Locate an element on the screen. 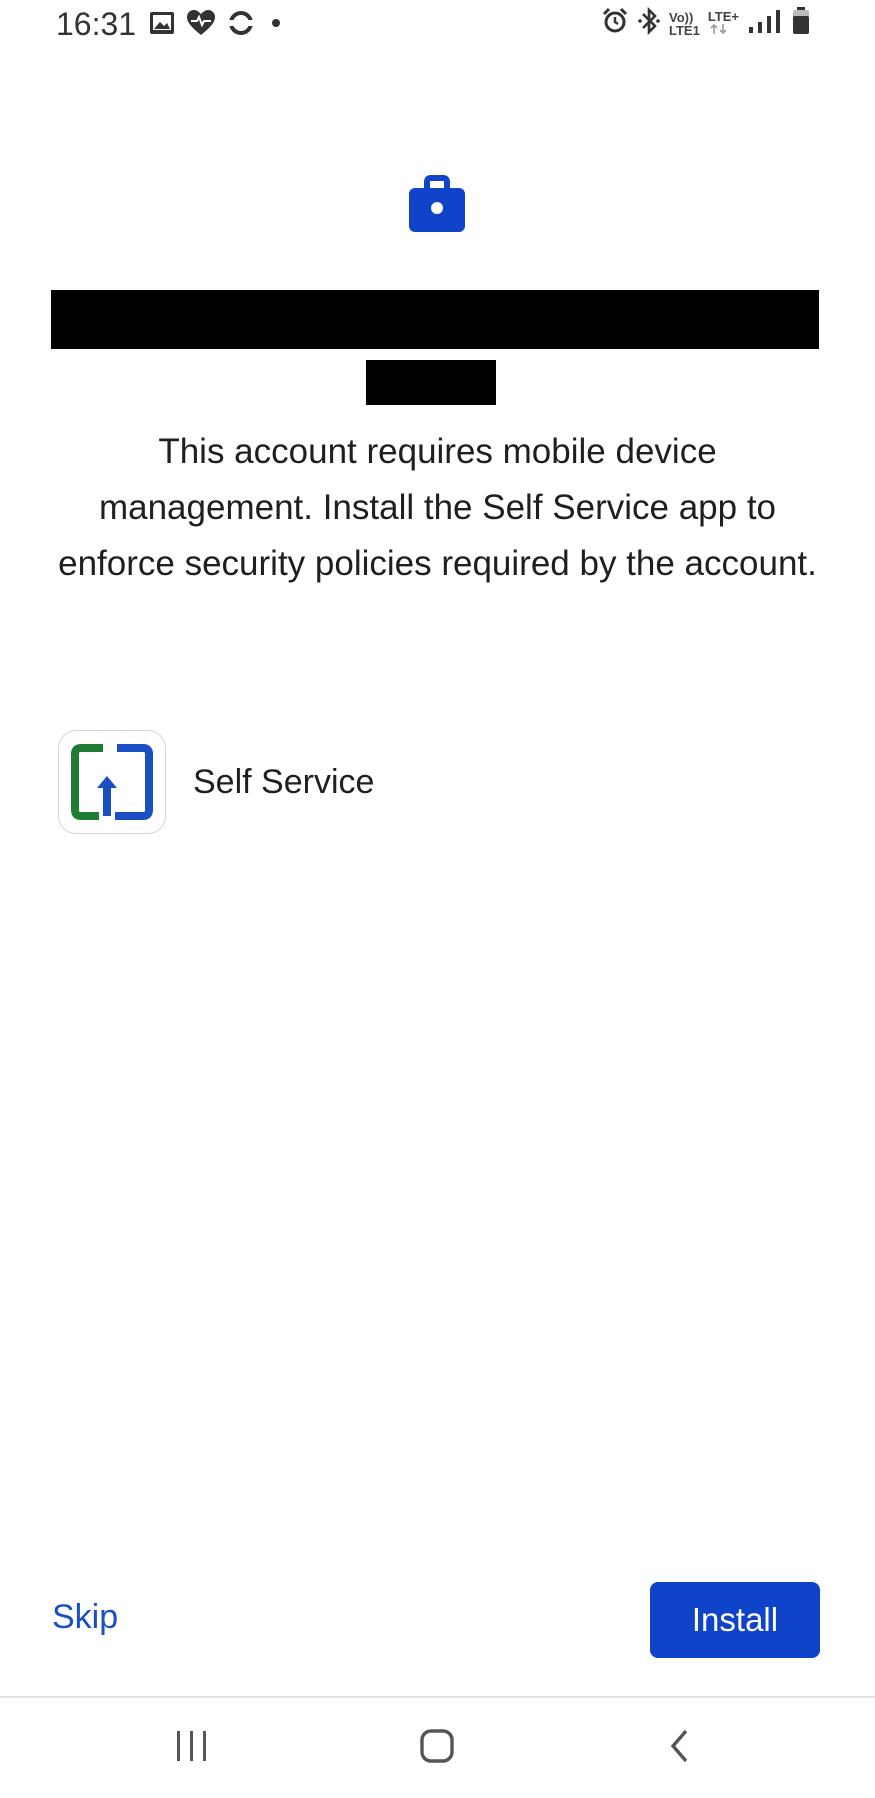 The image size is (875, 1798). volte-icon: Vo)) LTE1 is located at coordinates (684, 24).